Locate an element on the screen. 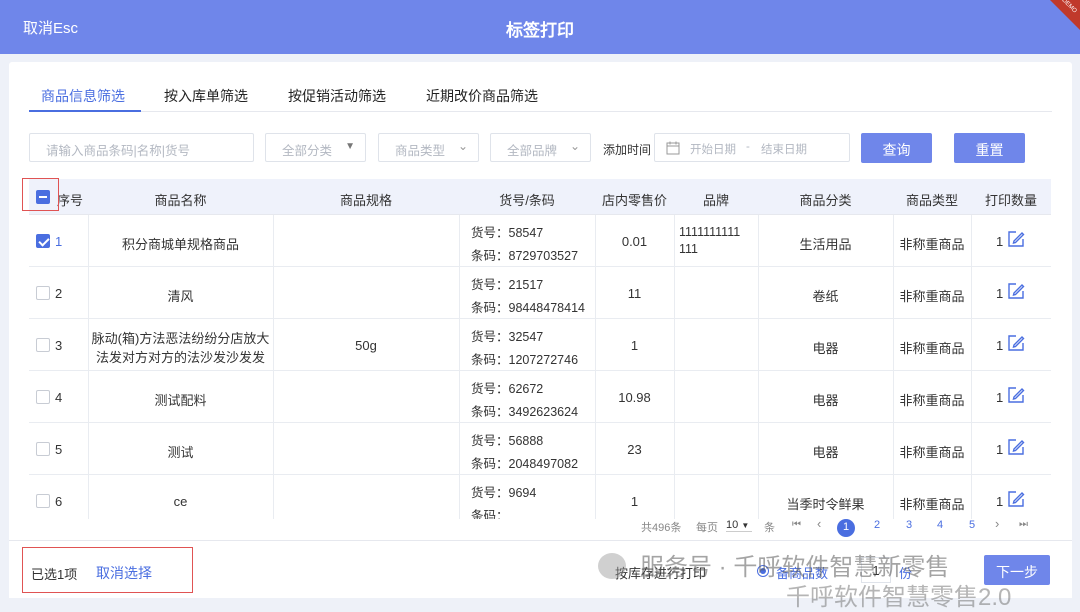 The width and height of the screenshot is (1080, 612). page-5-button: 5 is located at coordinates (972, 525).